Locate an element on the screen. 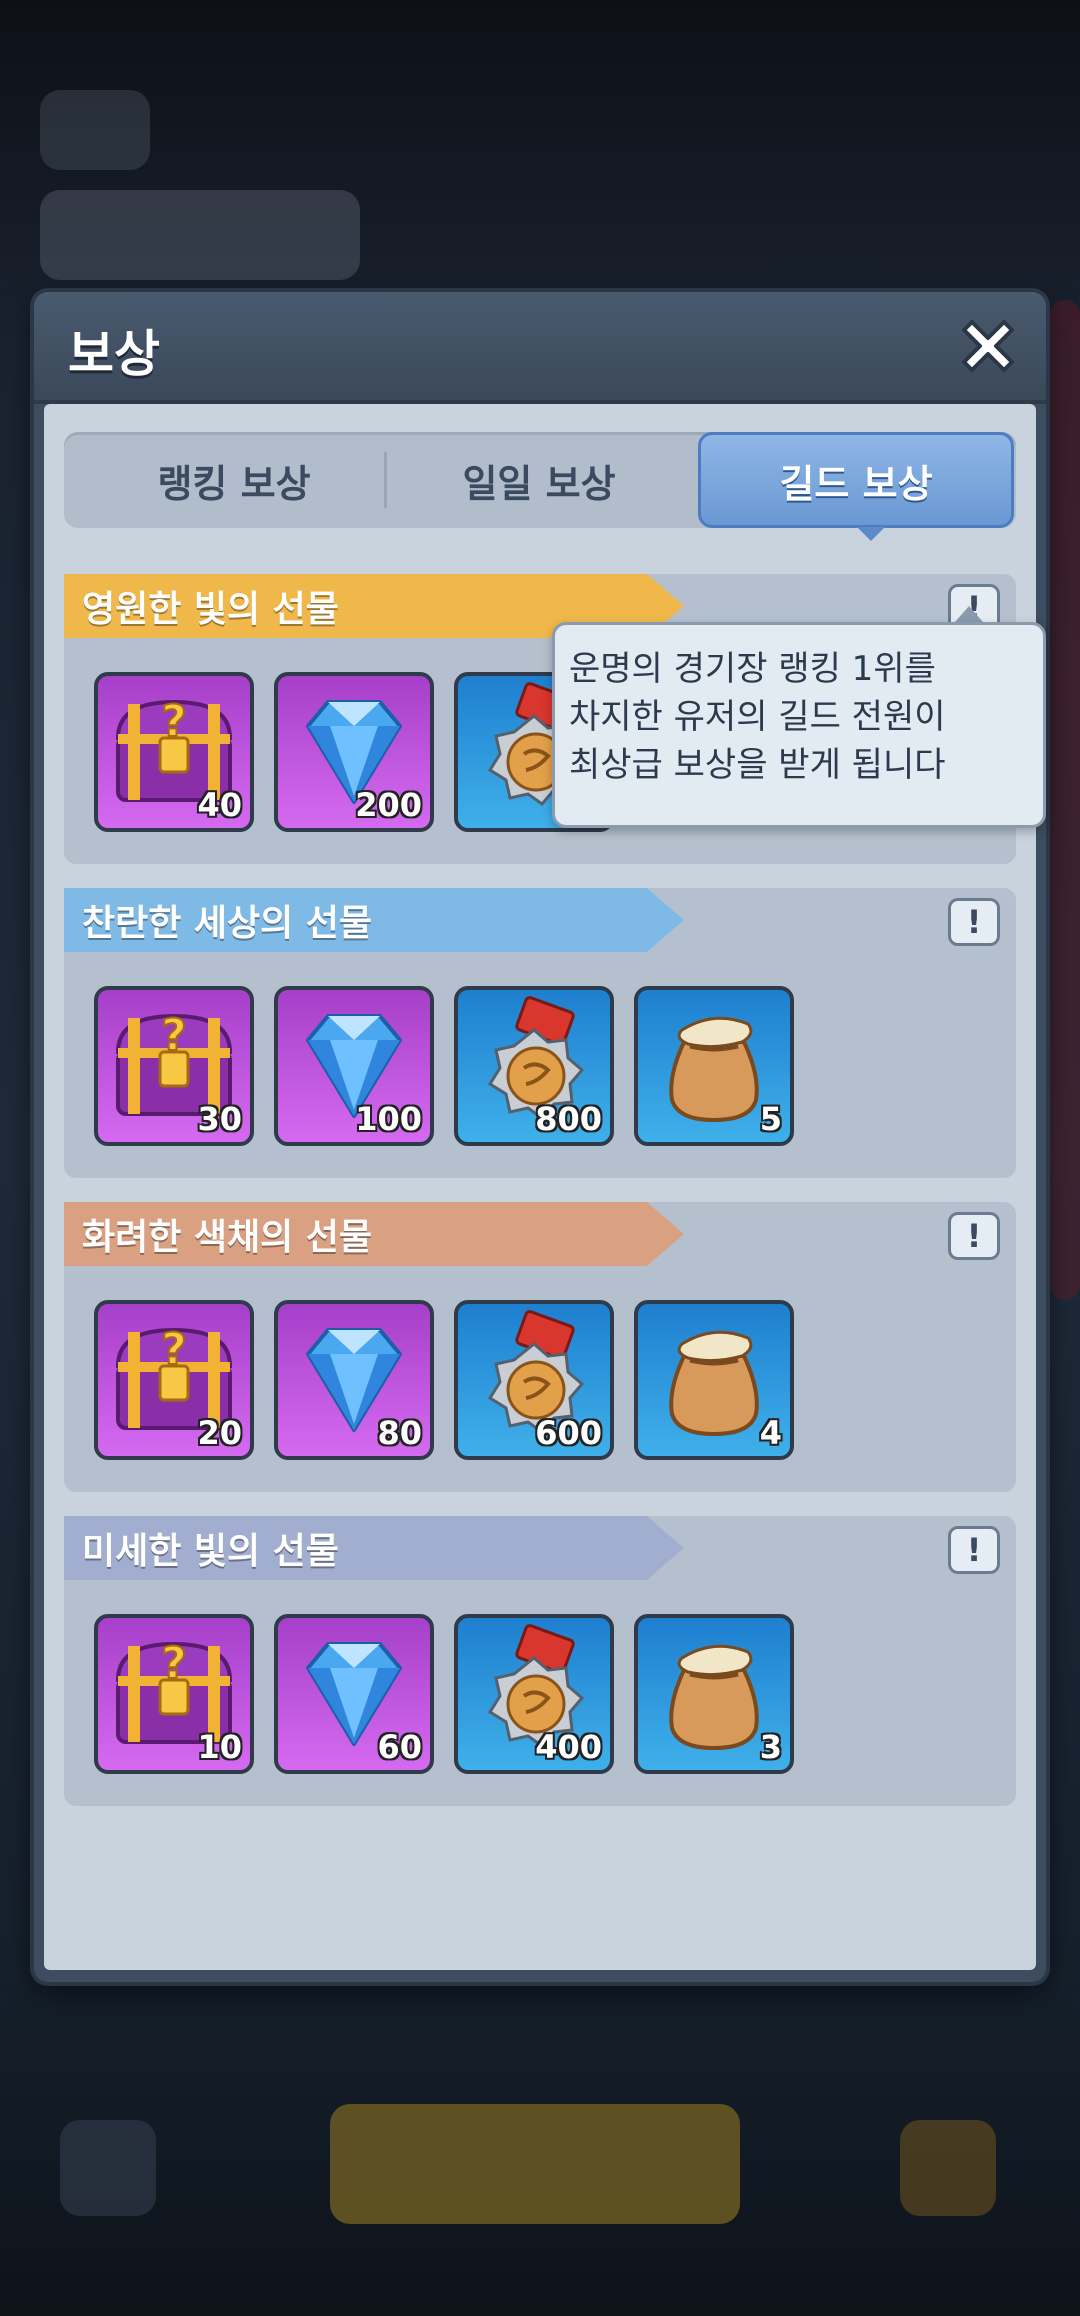 The height and width of the screenshot is (2316, 1080). reward-item: 3 is located at coordinates (714, 1694).